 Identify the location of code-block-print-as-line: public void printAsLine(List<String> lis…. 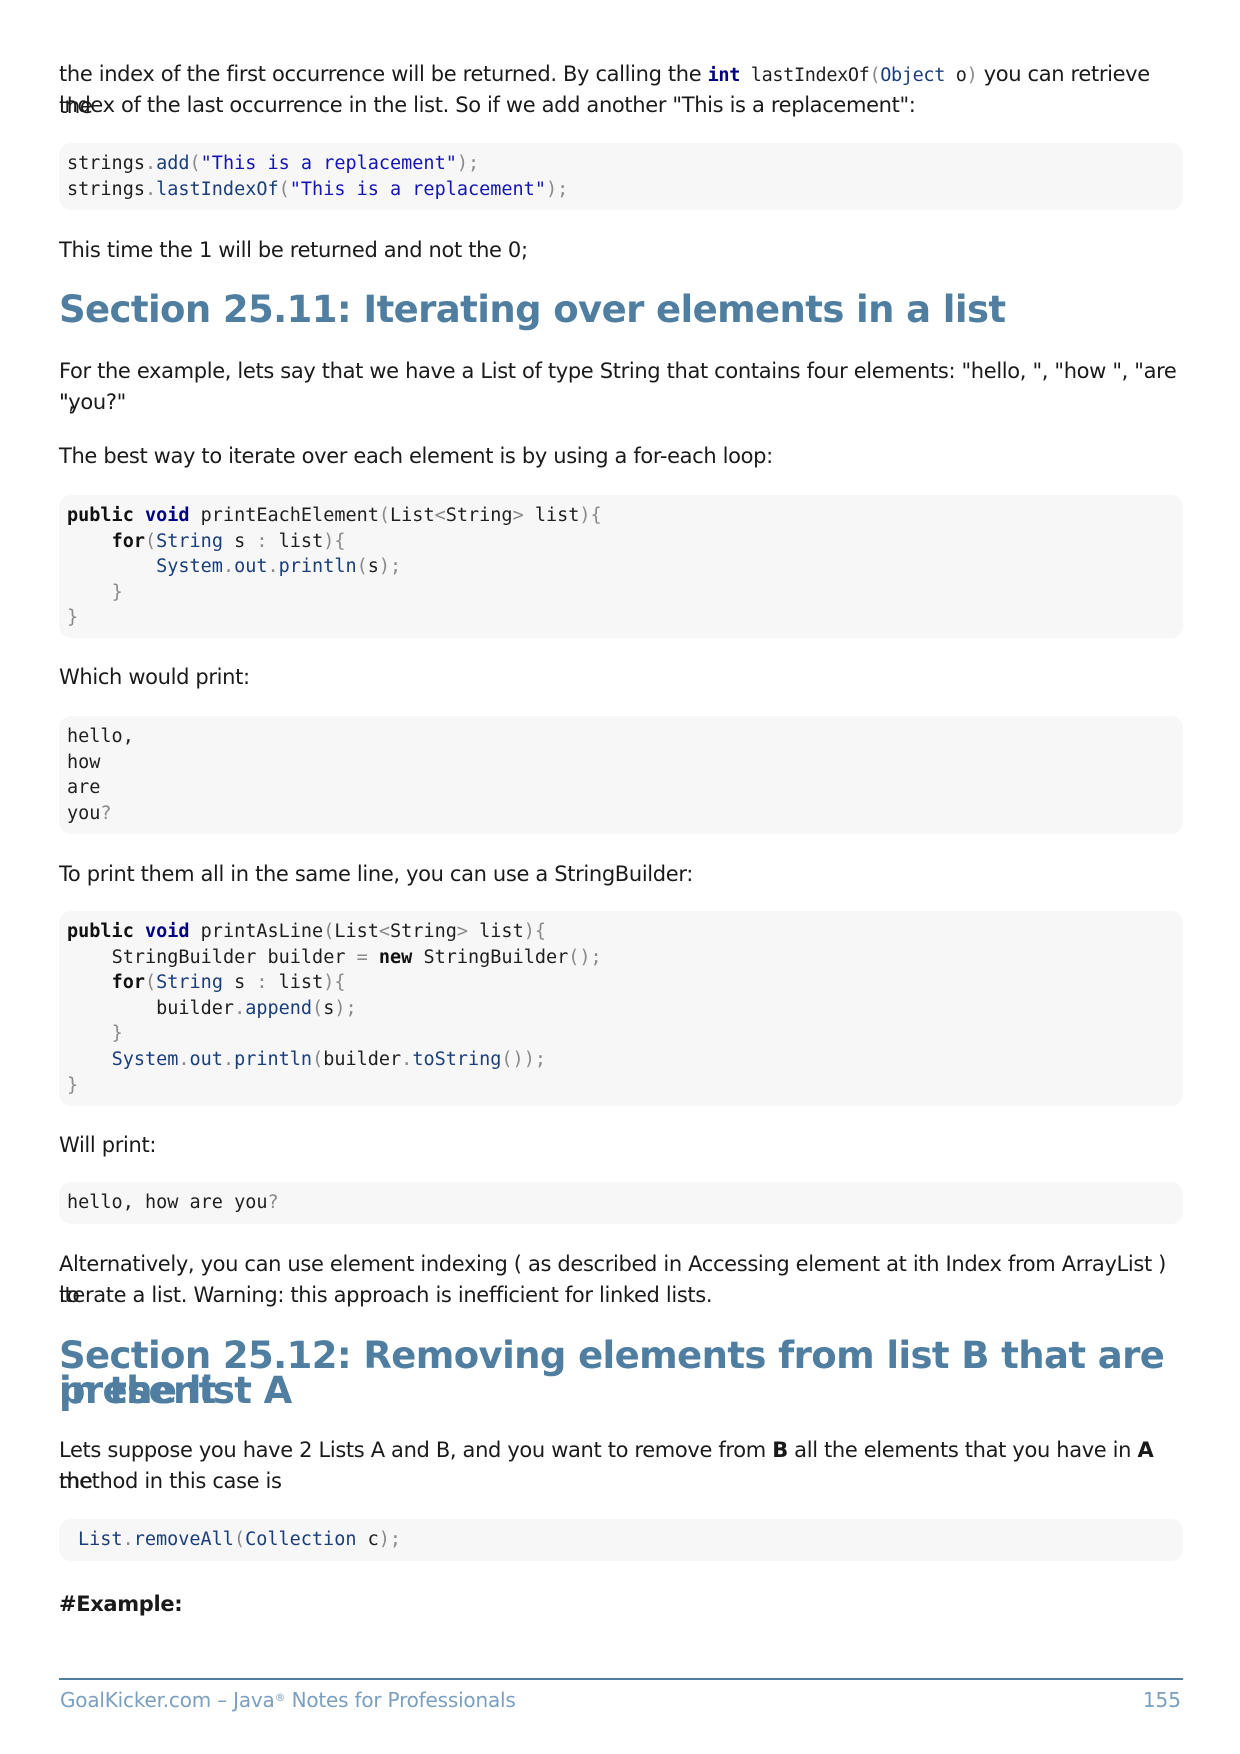
(621, 1008).